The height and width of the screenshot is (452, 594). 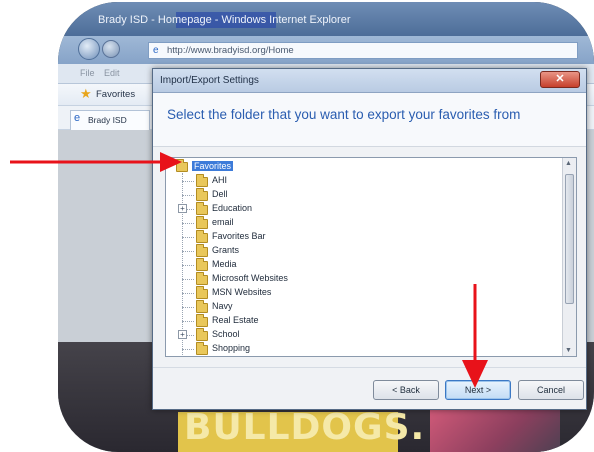 I want to click on tree-folder-label: Dell, so click(x=220, y=194).